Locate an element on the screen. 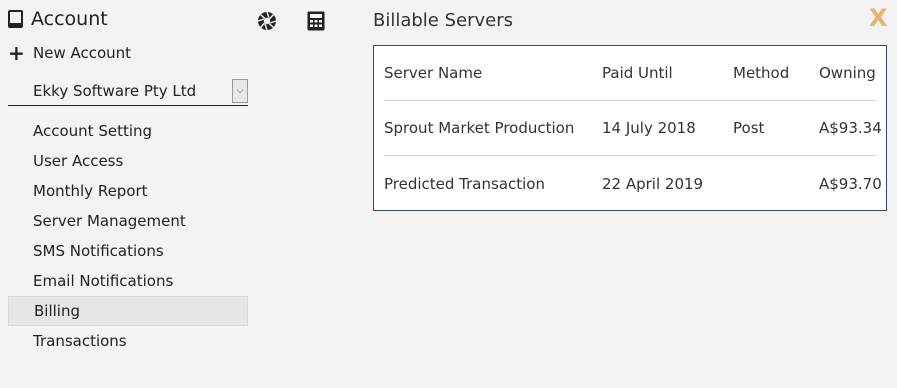 This screenshot has height=388, width=897. tablet-icon is located at coordinates (15, 19).